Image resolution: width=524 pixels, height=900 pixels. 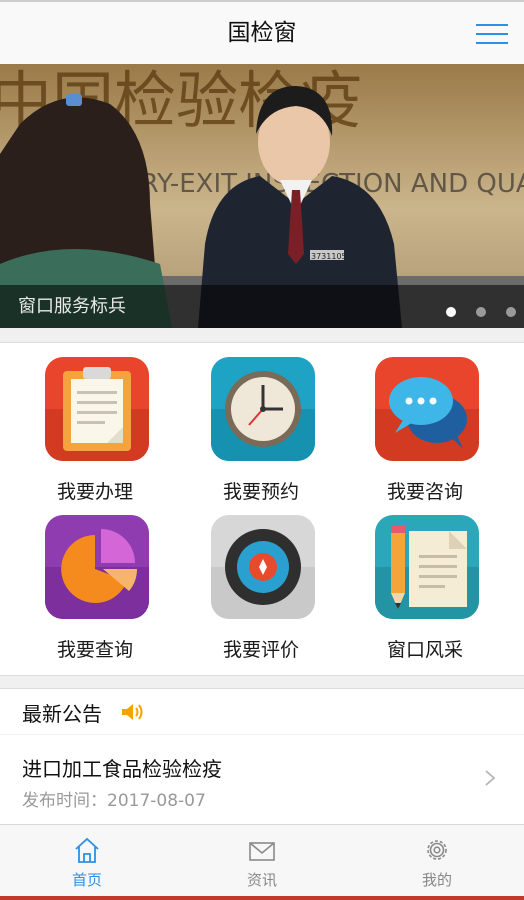 What do you see at coordinates (86, 880) in the screenshot?
I see `tab-label: 首页` at bounding box center [86, 880].